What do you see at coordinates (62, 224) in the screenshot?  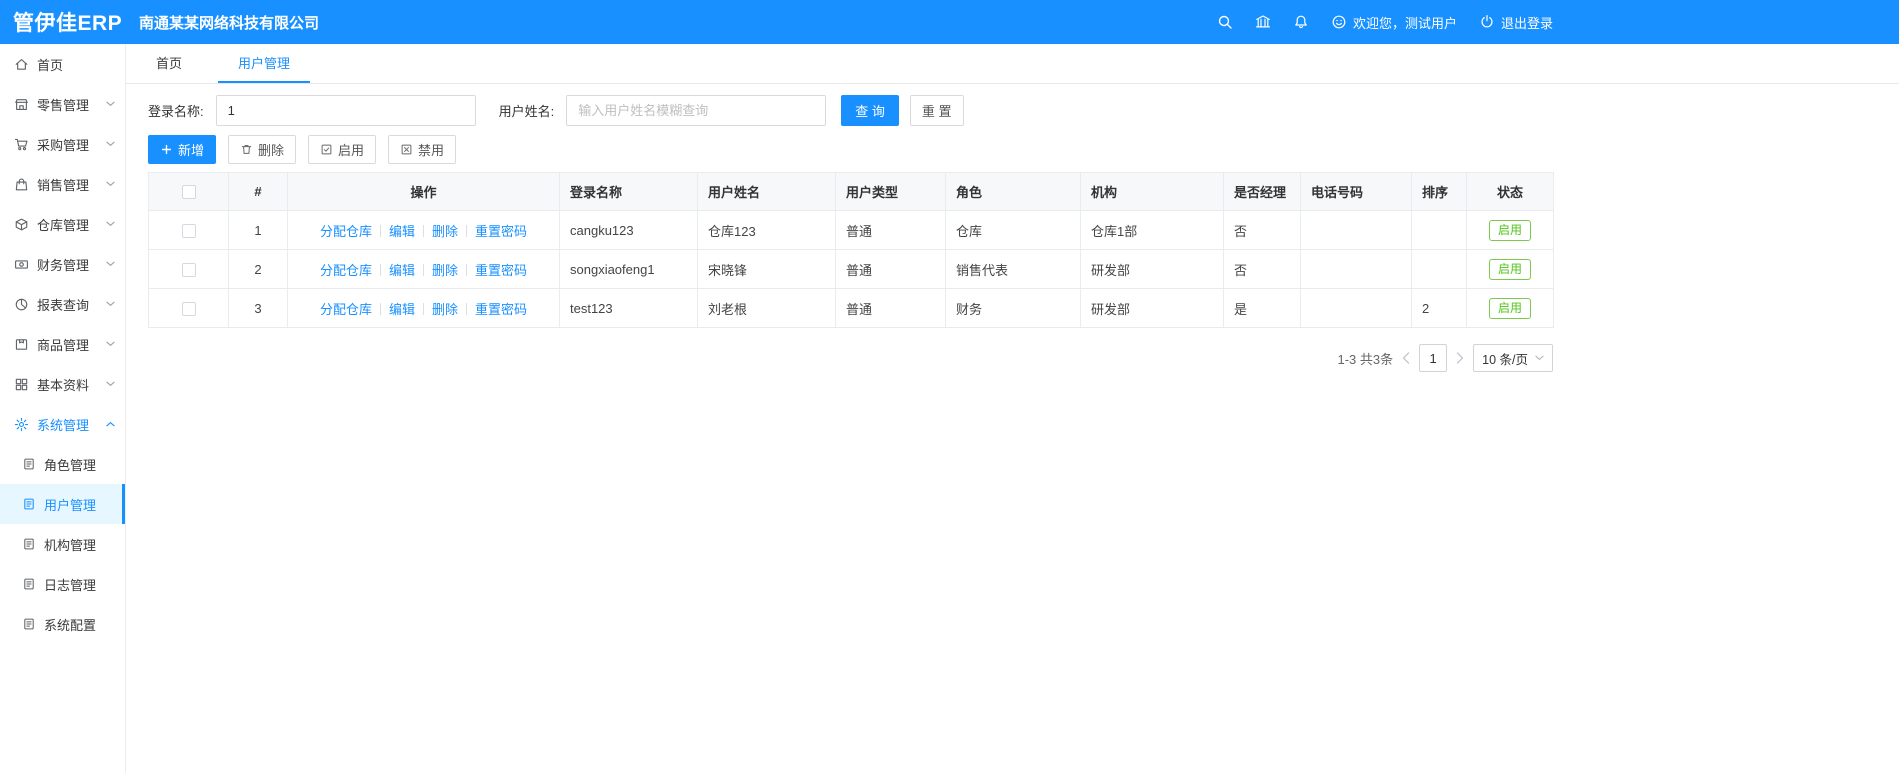 I see `sidebar-item-warehouse: 仓库管理` at bounding box center [62, 224].